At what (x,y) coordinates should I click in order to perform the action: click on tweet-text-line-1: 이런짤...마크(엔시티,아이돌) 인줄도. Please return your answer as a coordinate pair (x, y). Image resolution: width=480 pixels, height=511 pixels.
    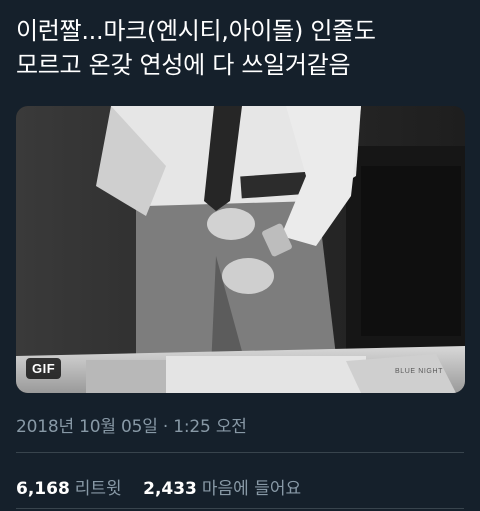
    Looking at the image, I should click on (196, 31).